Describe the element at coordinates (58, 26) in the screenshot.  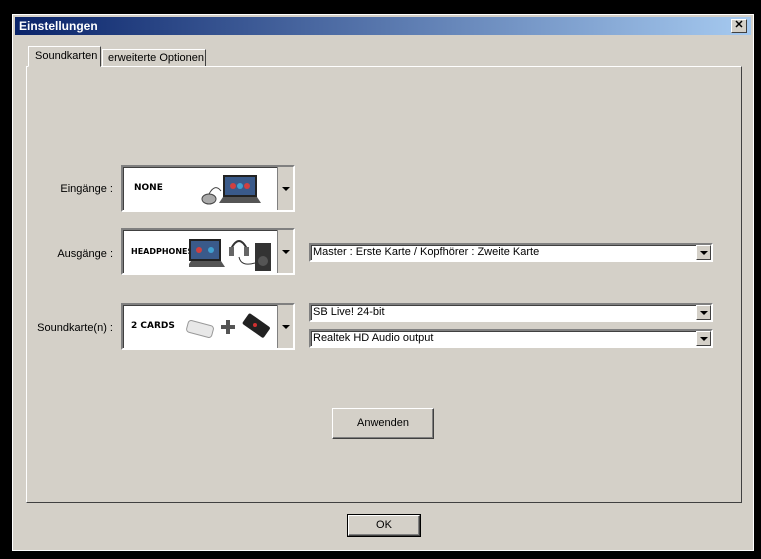
I see `window-title: Einstellungen` at that location.